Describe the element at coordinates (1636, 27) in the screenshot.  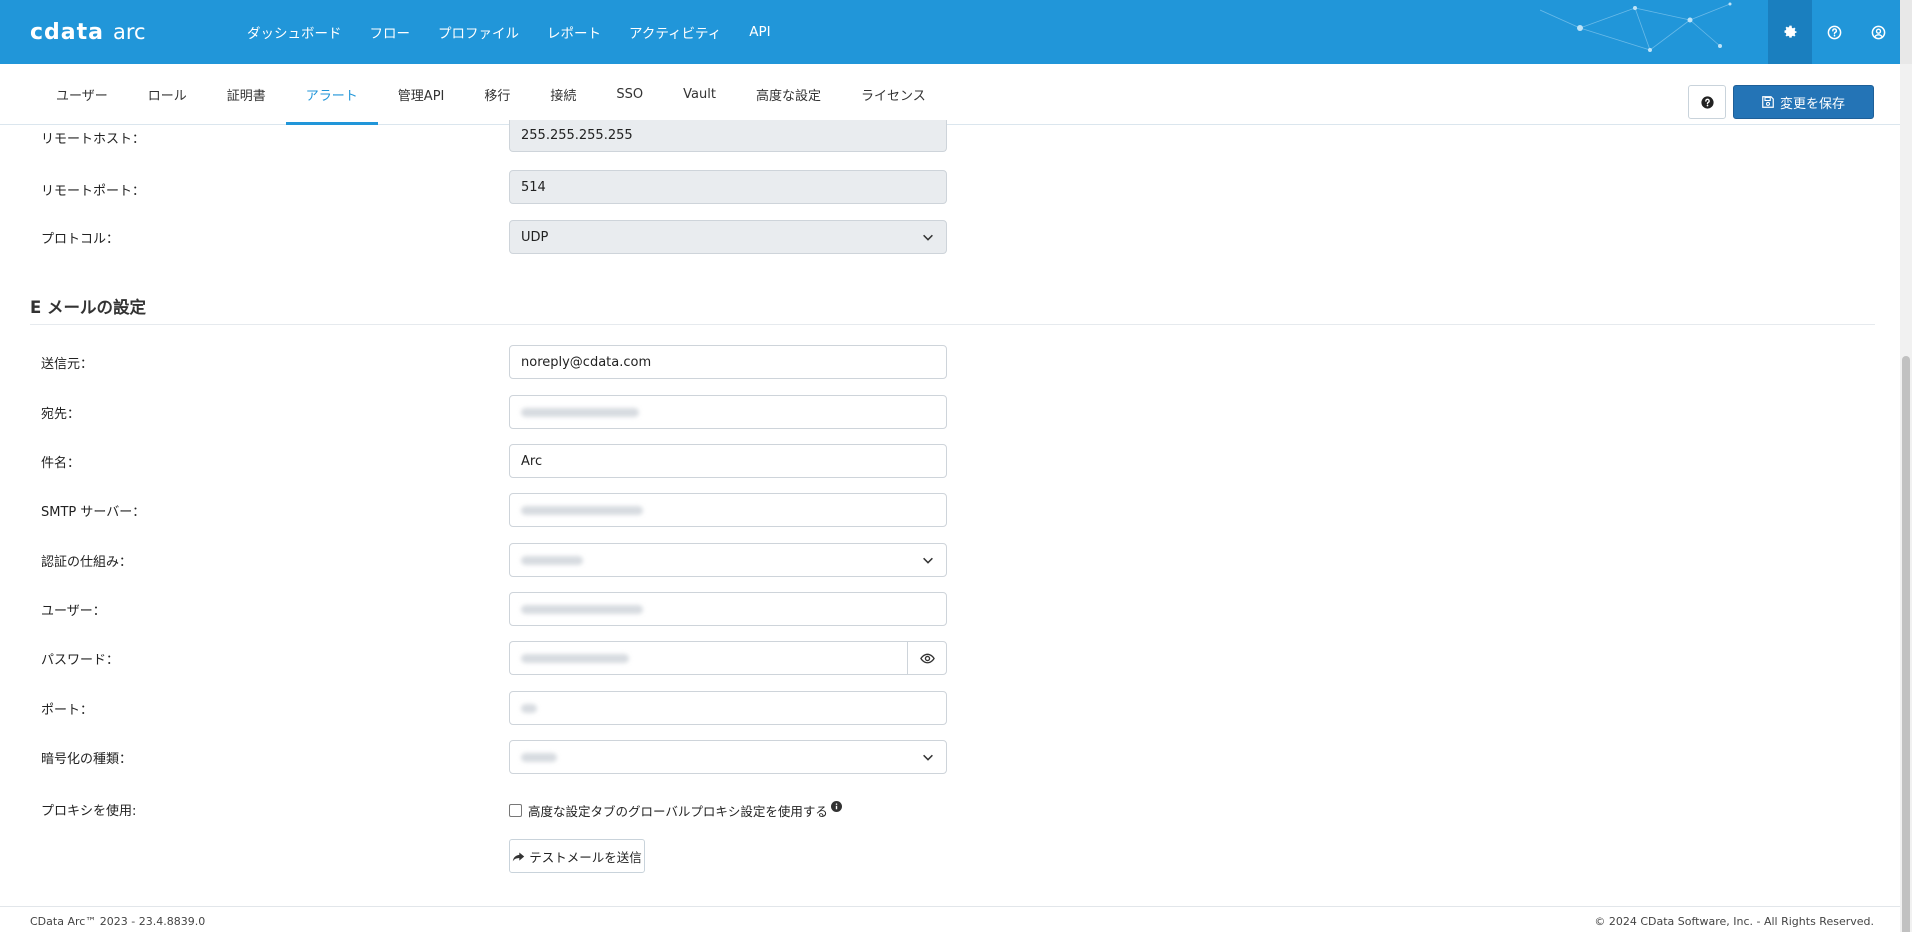
I see `network-pattern-decoration` at that location.